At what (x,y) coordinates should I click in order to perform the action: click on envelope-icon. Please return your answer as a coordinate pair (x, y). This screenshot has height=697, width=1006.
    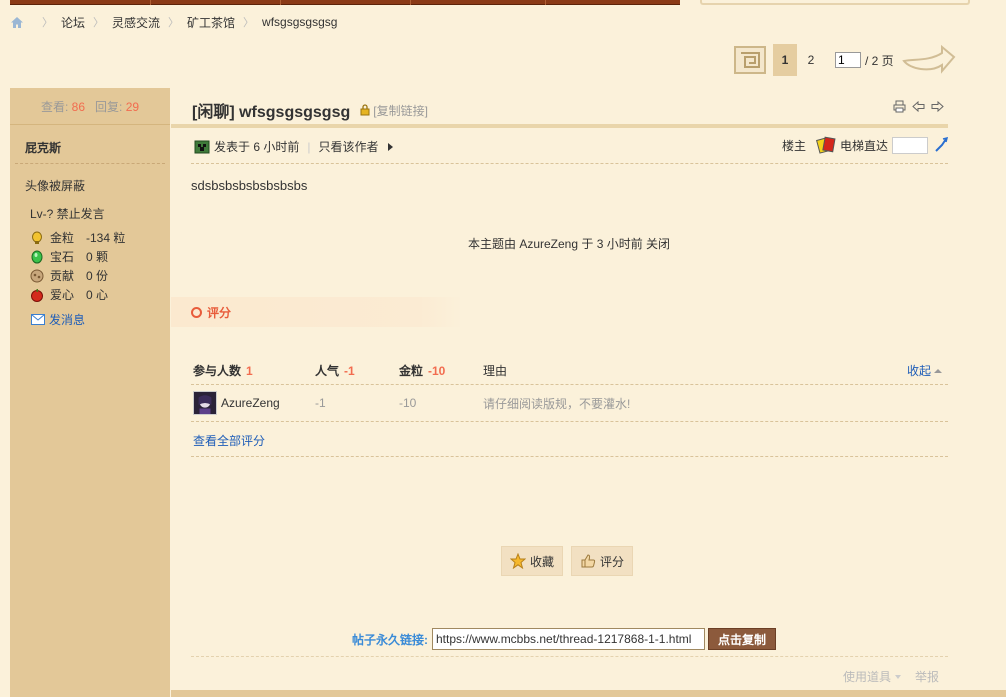
    Looking at the image, I should click on (38, 319).